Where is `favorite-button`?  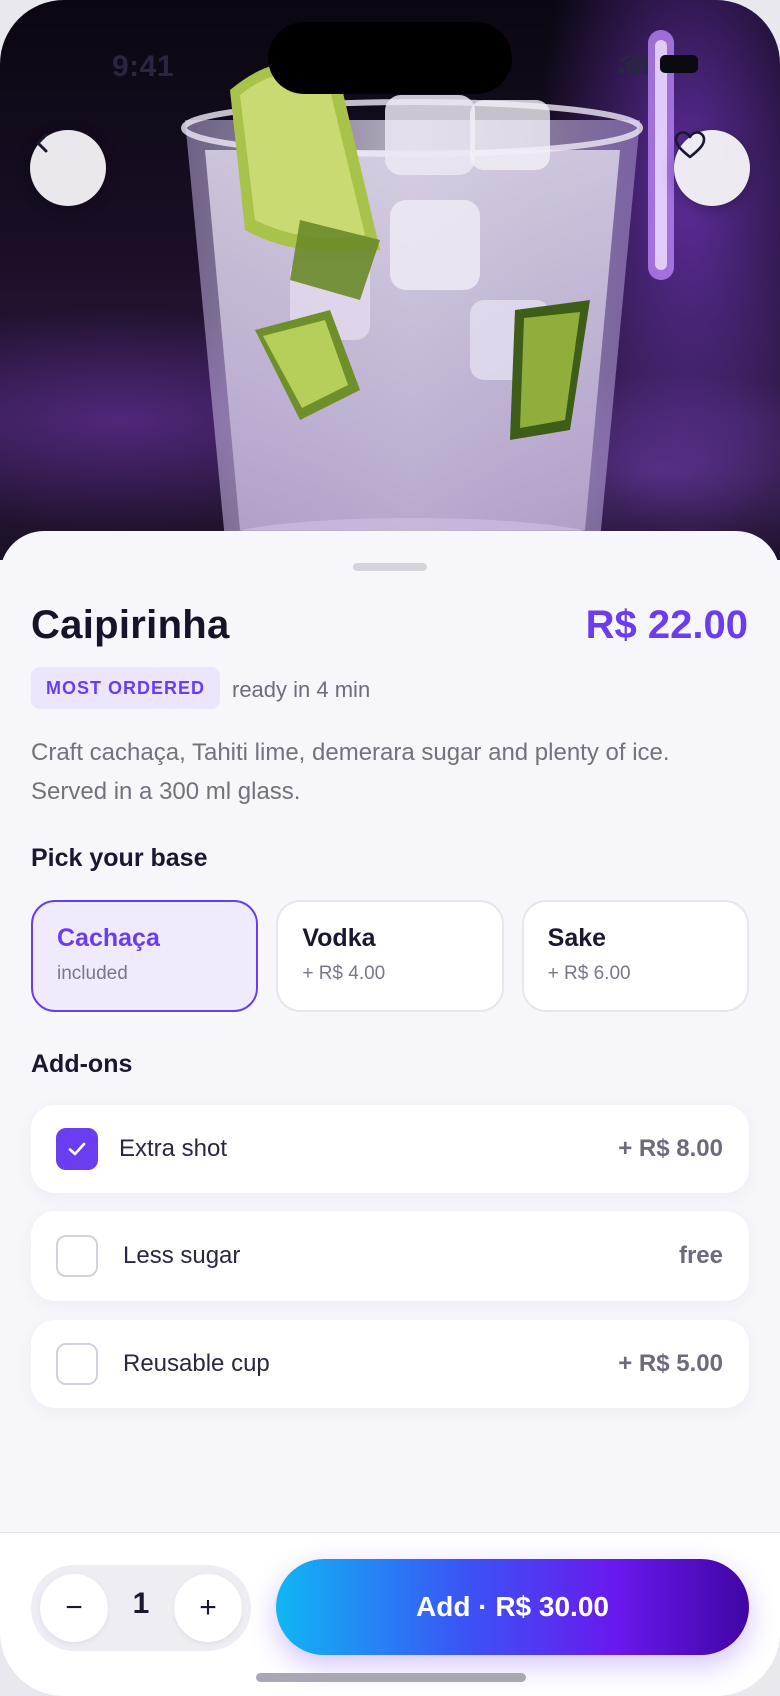
favorite-button is located at coordinates (712, 168).